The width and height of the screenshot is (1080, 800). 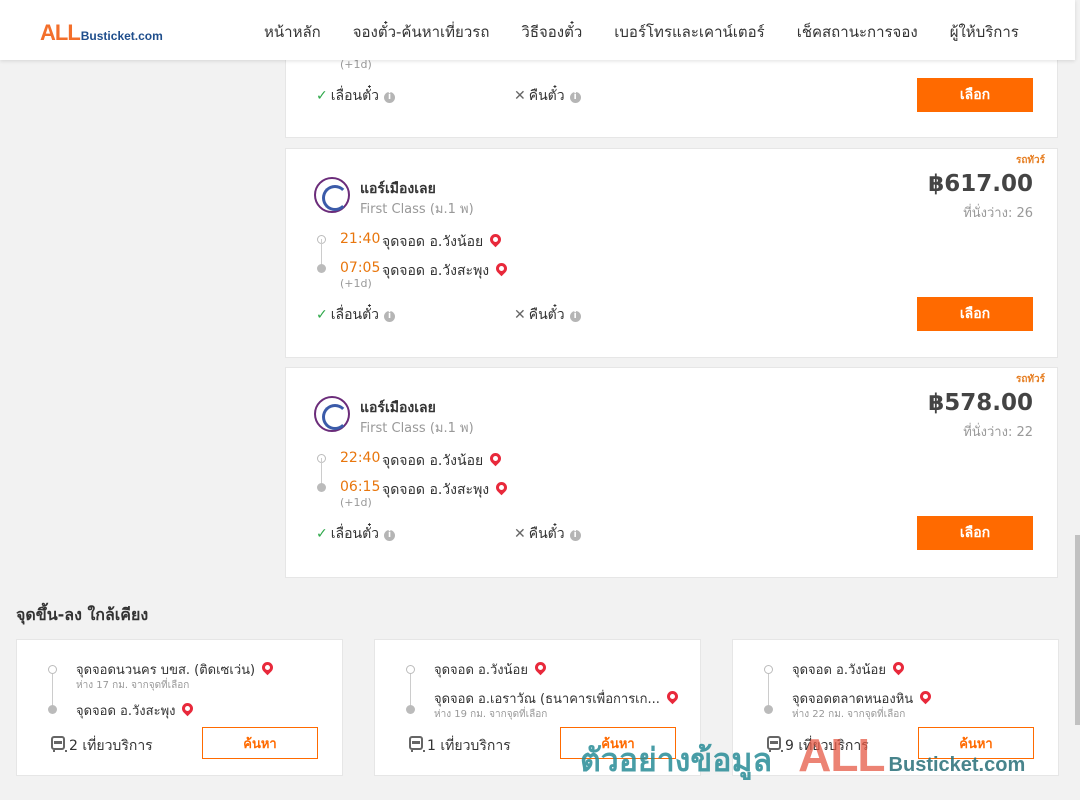 What do you see at coordinates (398, 189) in the screenshot?
I see `operator-name: แอร์เมืองเลย` at bounding box center [398, 189].